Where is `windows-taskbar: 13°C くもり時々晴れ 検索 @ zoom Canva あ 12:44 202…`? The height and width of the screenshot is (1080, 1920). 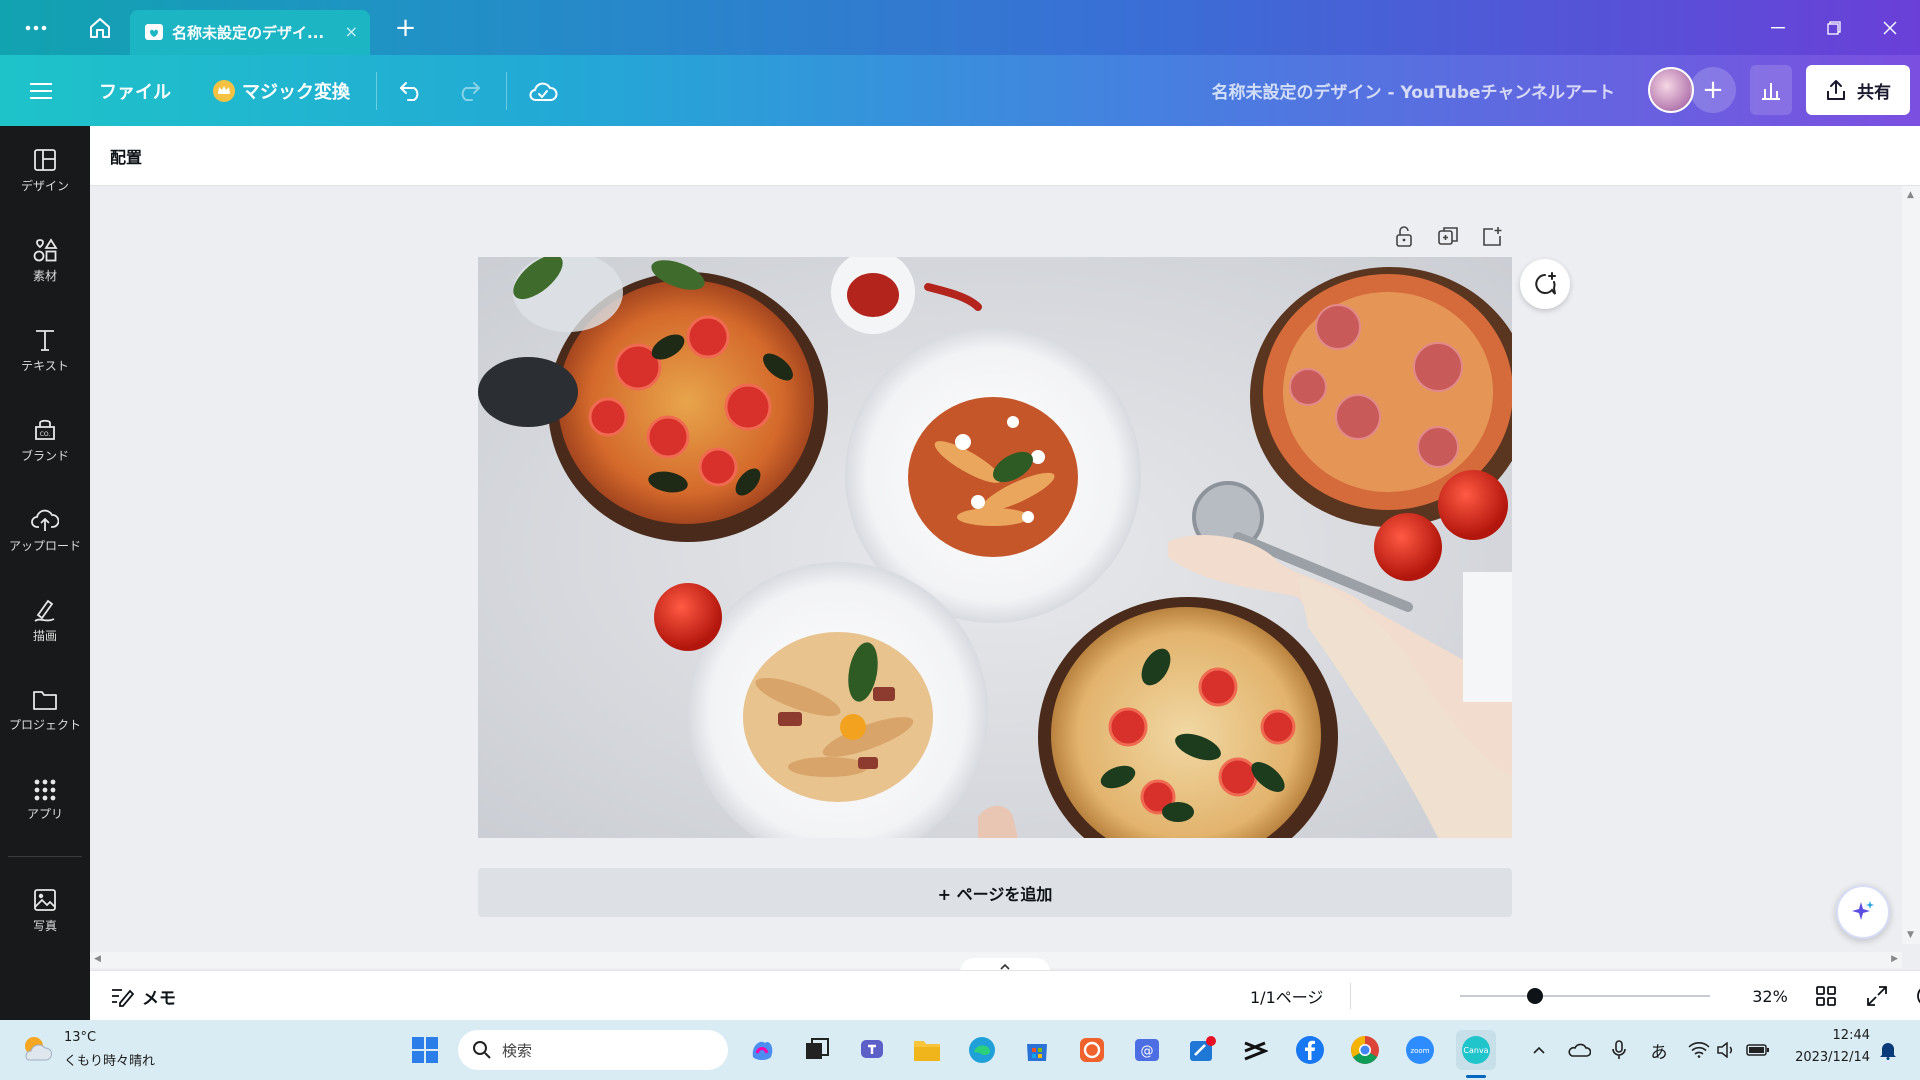 windows-taskbar: 13°C くもり時々晴れ 検索 @ zoom Canva あ 12:44 202… is located at coordinates (960, 1050).